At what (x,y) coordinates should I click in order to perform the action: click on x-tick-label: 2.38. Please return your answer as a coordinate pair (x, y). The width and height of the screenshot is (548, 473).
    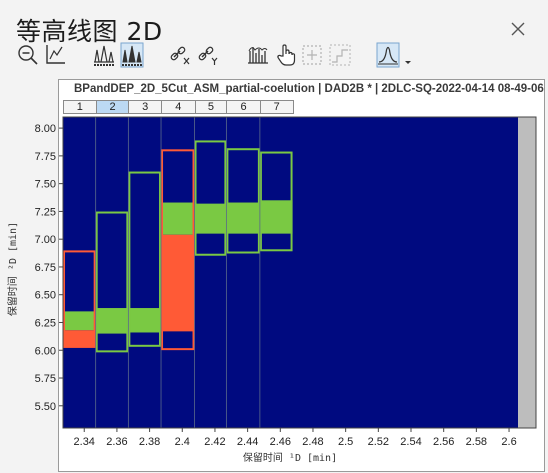
    Looking at the image, I should click on (149, 442).